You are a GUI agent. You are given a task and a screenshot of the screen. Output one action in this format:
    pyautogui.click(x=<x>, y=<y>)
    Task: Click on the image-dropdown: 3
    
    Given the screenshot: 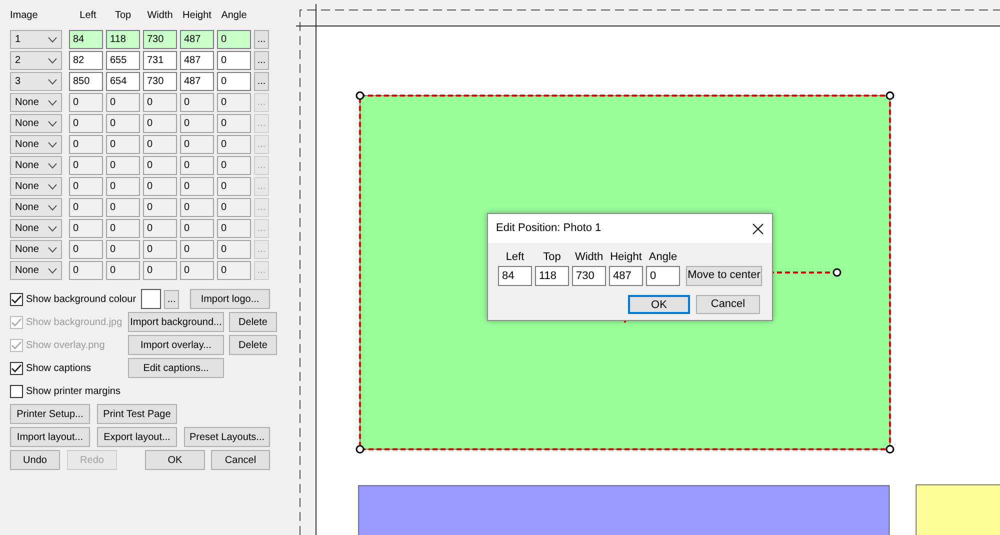 What is the action you would take?
    pyautogui.click(x=36, y=81)
    